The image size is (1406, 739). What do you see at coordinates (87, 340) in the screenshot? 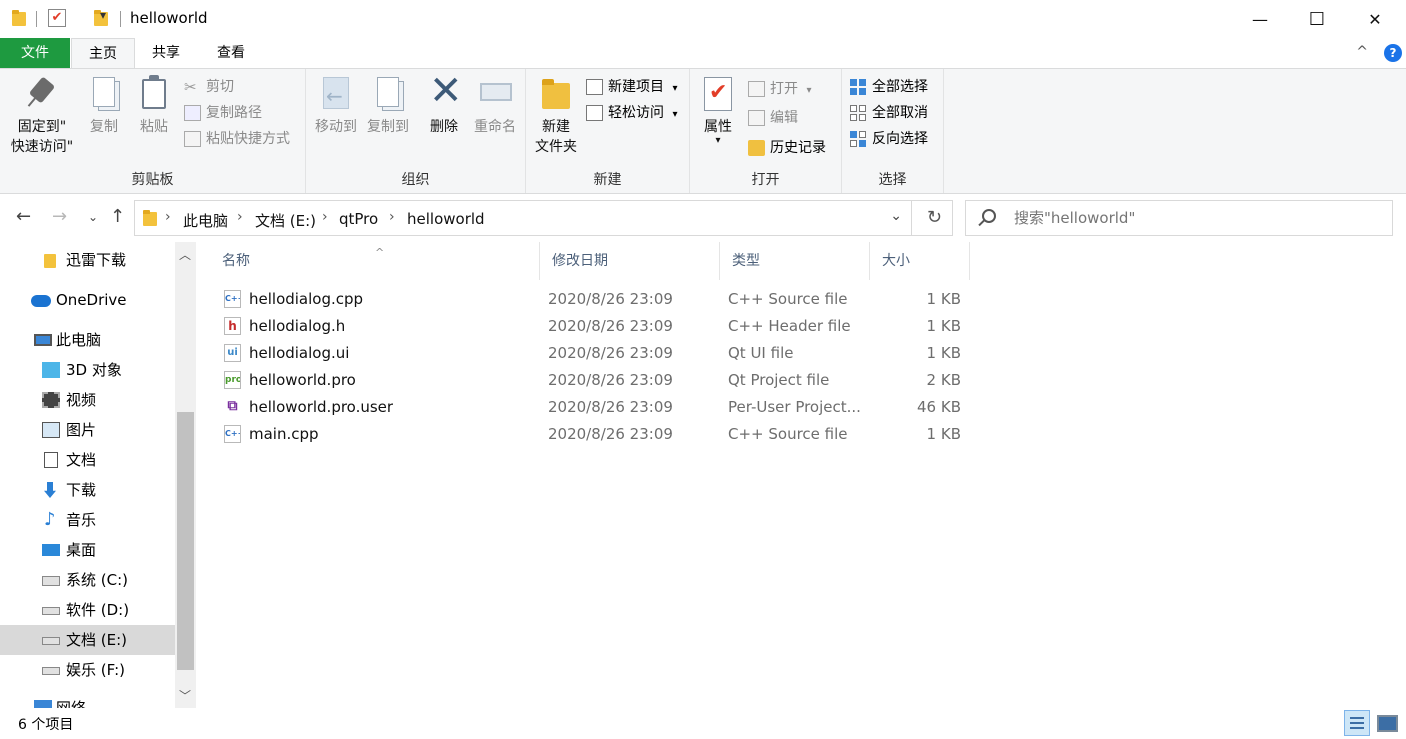
I see `nav-item-this-pc: 此电脑` at bounding box center [87, 340].